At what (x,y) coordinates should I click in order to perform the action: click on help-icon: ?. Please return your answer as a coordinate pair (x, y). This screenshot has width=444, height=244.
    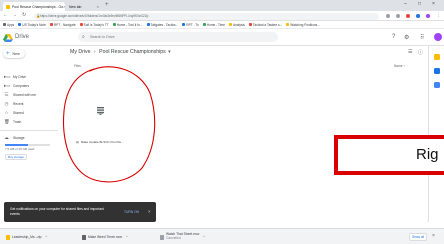
    Looking at the image, I should click on (393, 37).